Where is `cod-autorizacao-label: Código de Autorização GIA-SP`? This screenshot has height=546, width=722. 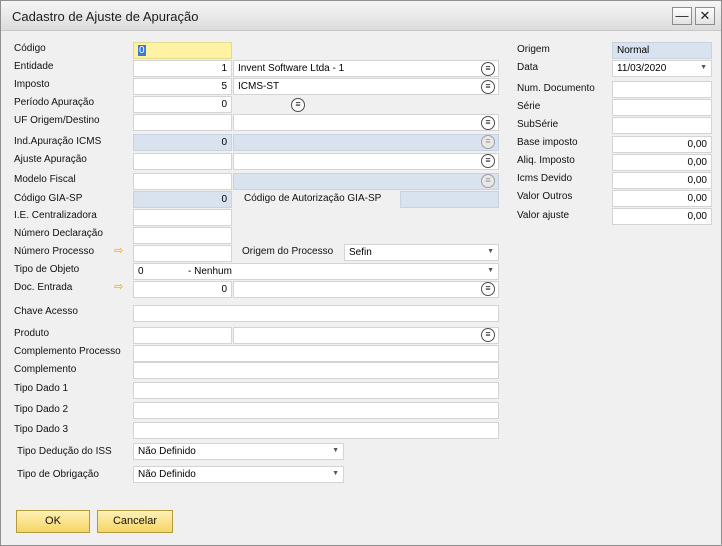
cod-autorizacao-label: Código de Autorização GIA-SP is located at coordinates (313, 198).